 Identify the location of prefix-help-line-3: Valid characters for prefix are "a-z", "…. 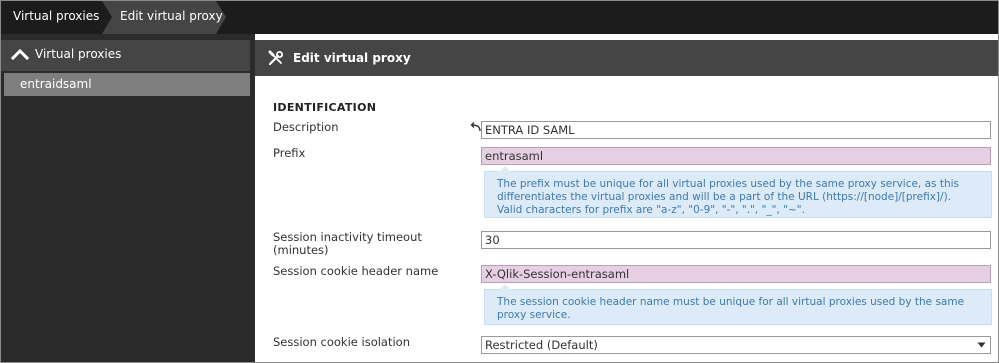
(651, 210).